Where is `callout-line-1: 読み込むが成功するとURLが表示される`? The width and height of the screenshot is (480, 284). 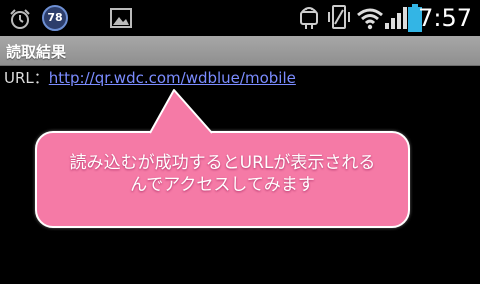 callout-line-1: 読み込むが成功するとURLが表示される is located at coordinates (222, 163).